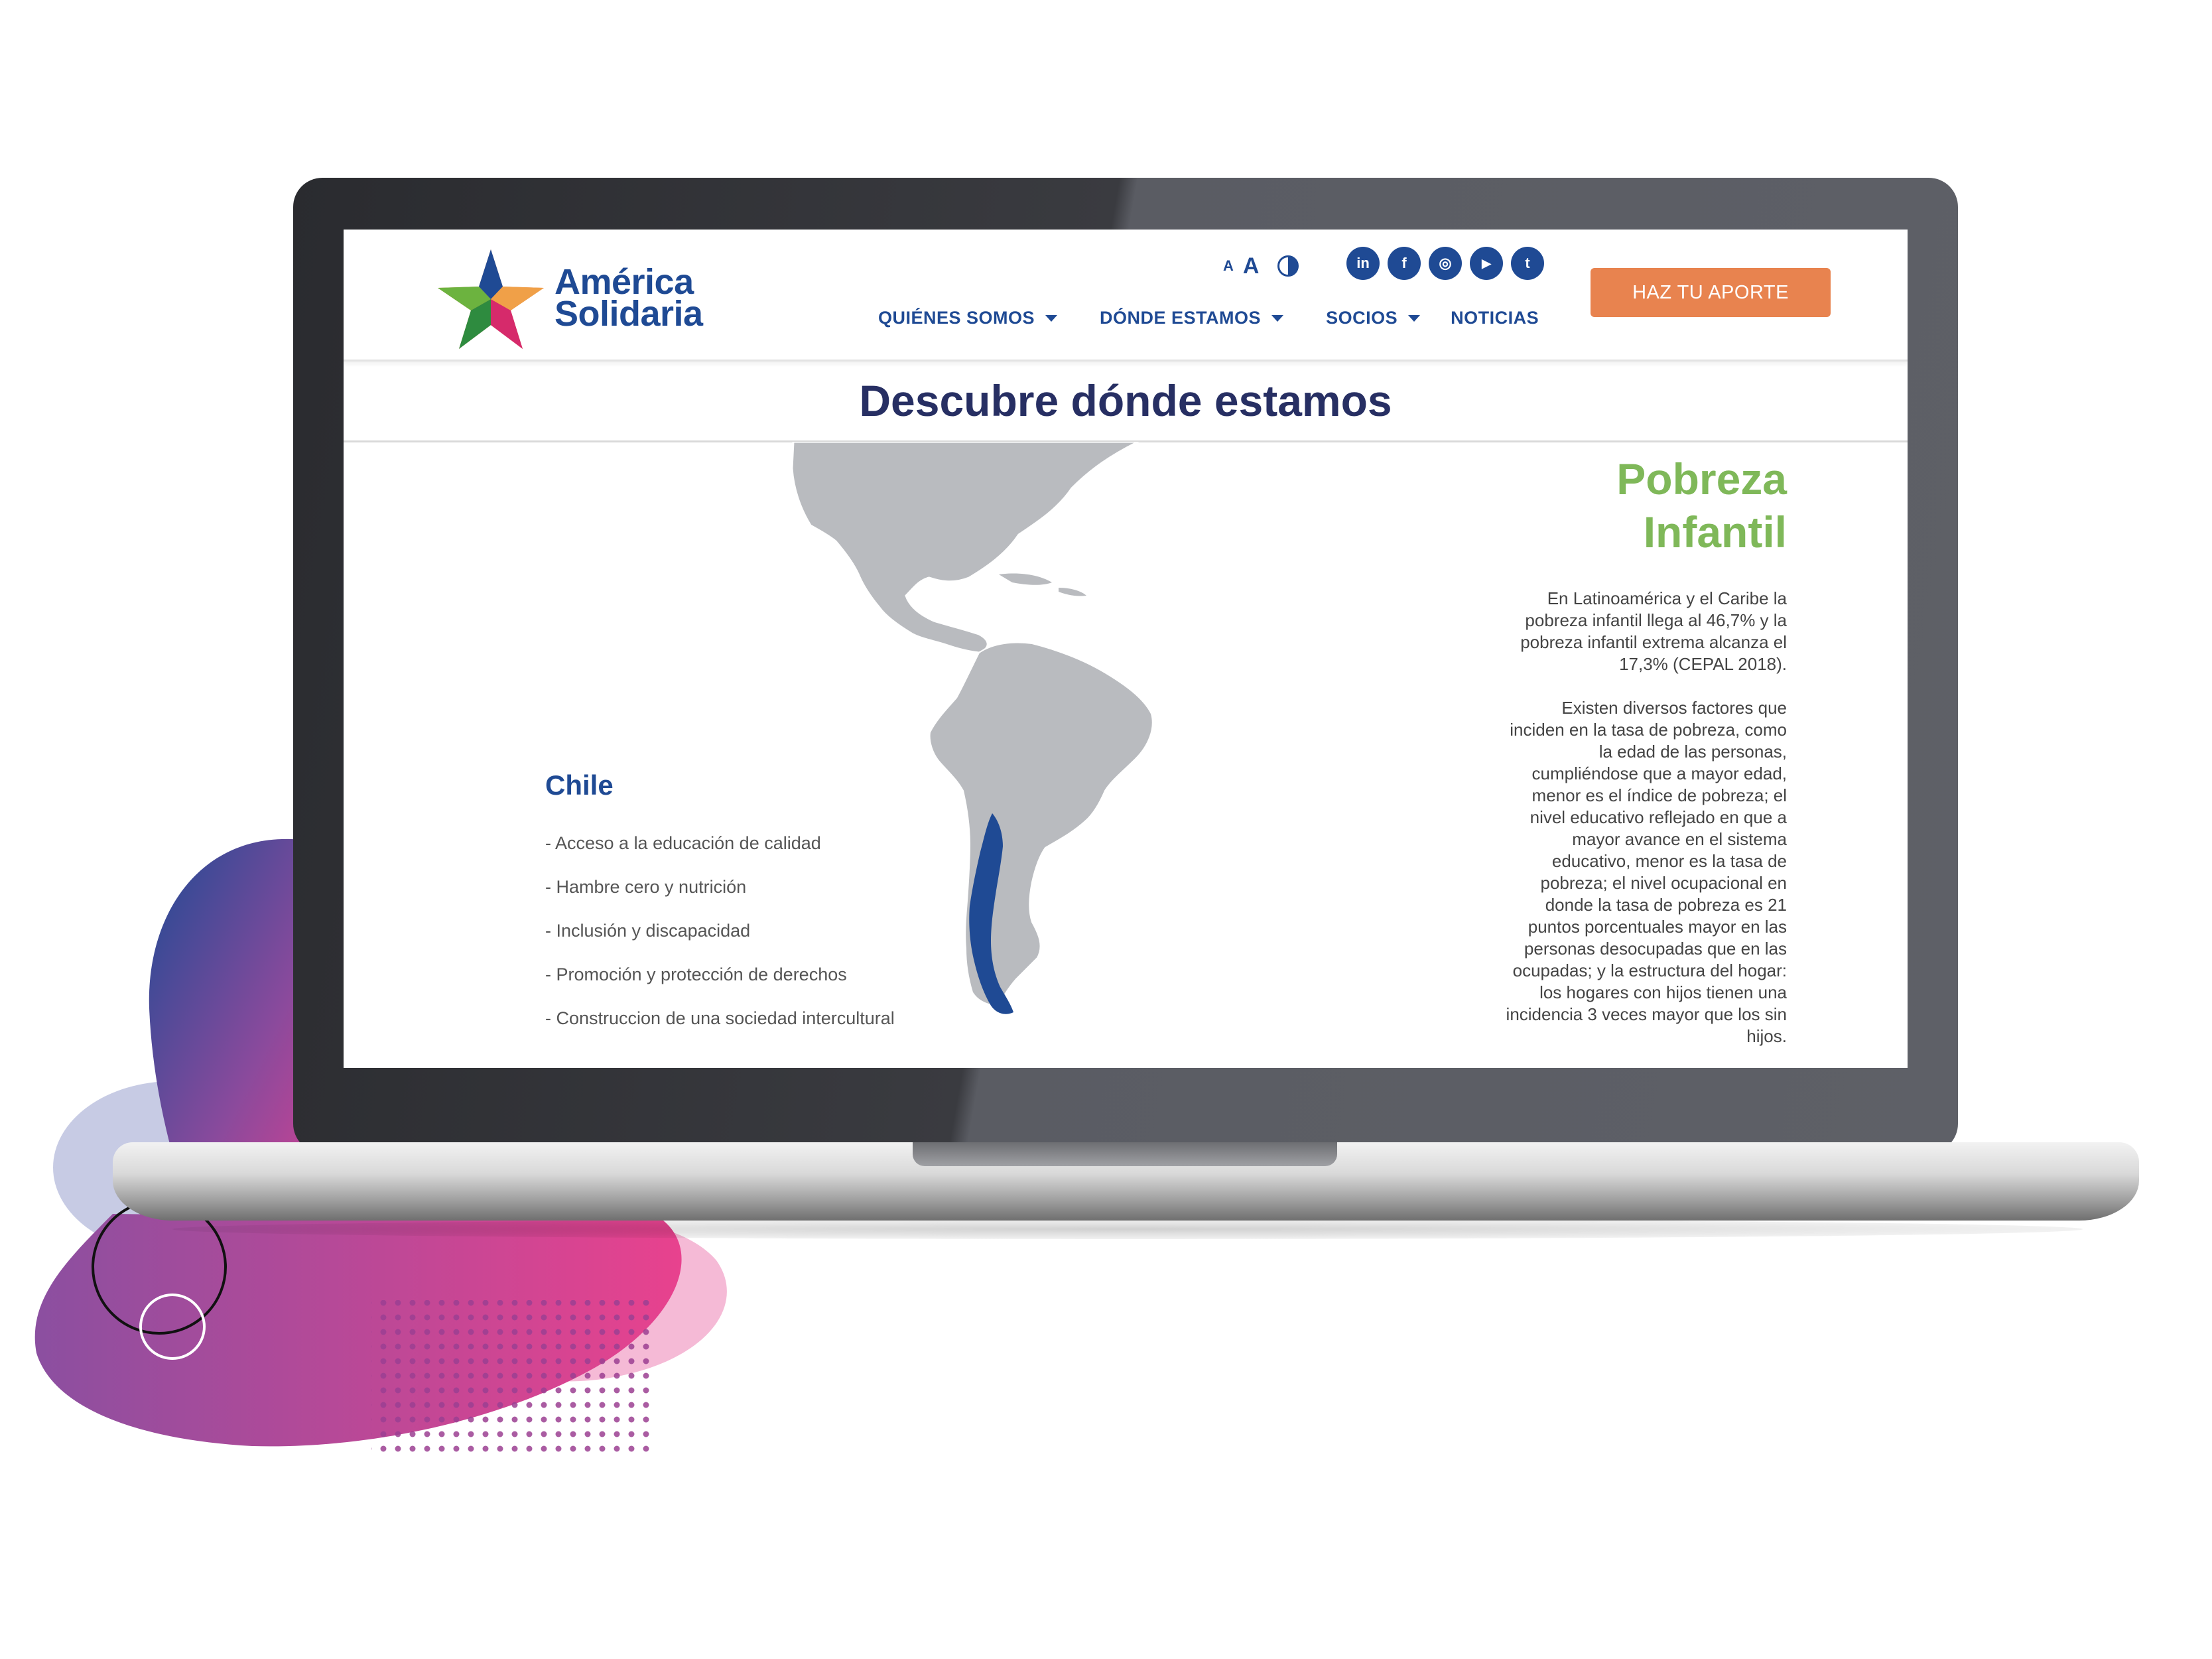 The height and width of the screenshot is (1659, 2212). What do you see at coordinates (1656, 620) in the screenshot?
I see `text-line: pobreza infantil llega al 46,7% y la` at bounding box center [1656, 620].